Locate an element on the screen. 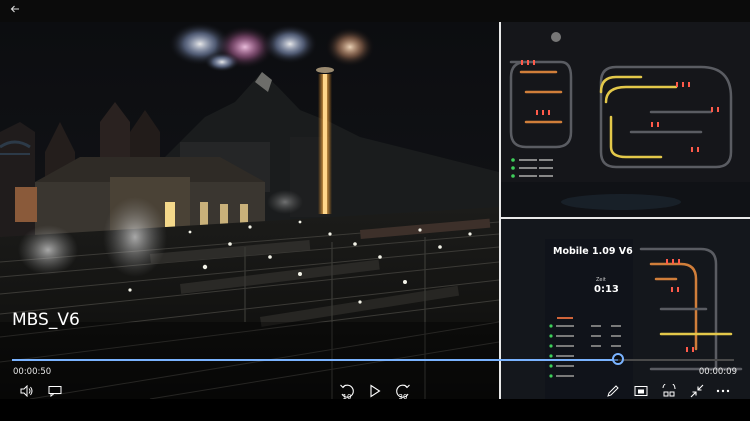  skip-forward-seconds: 30 is located at coordinates (403, 397).